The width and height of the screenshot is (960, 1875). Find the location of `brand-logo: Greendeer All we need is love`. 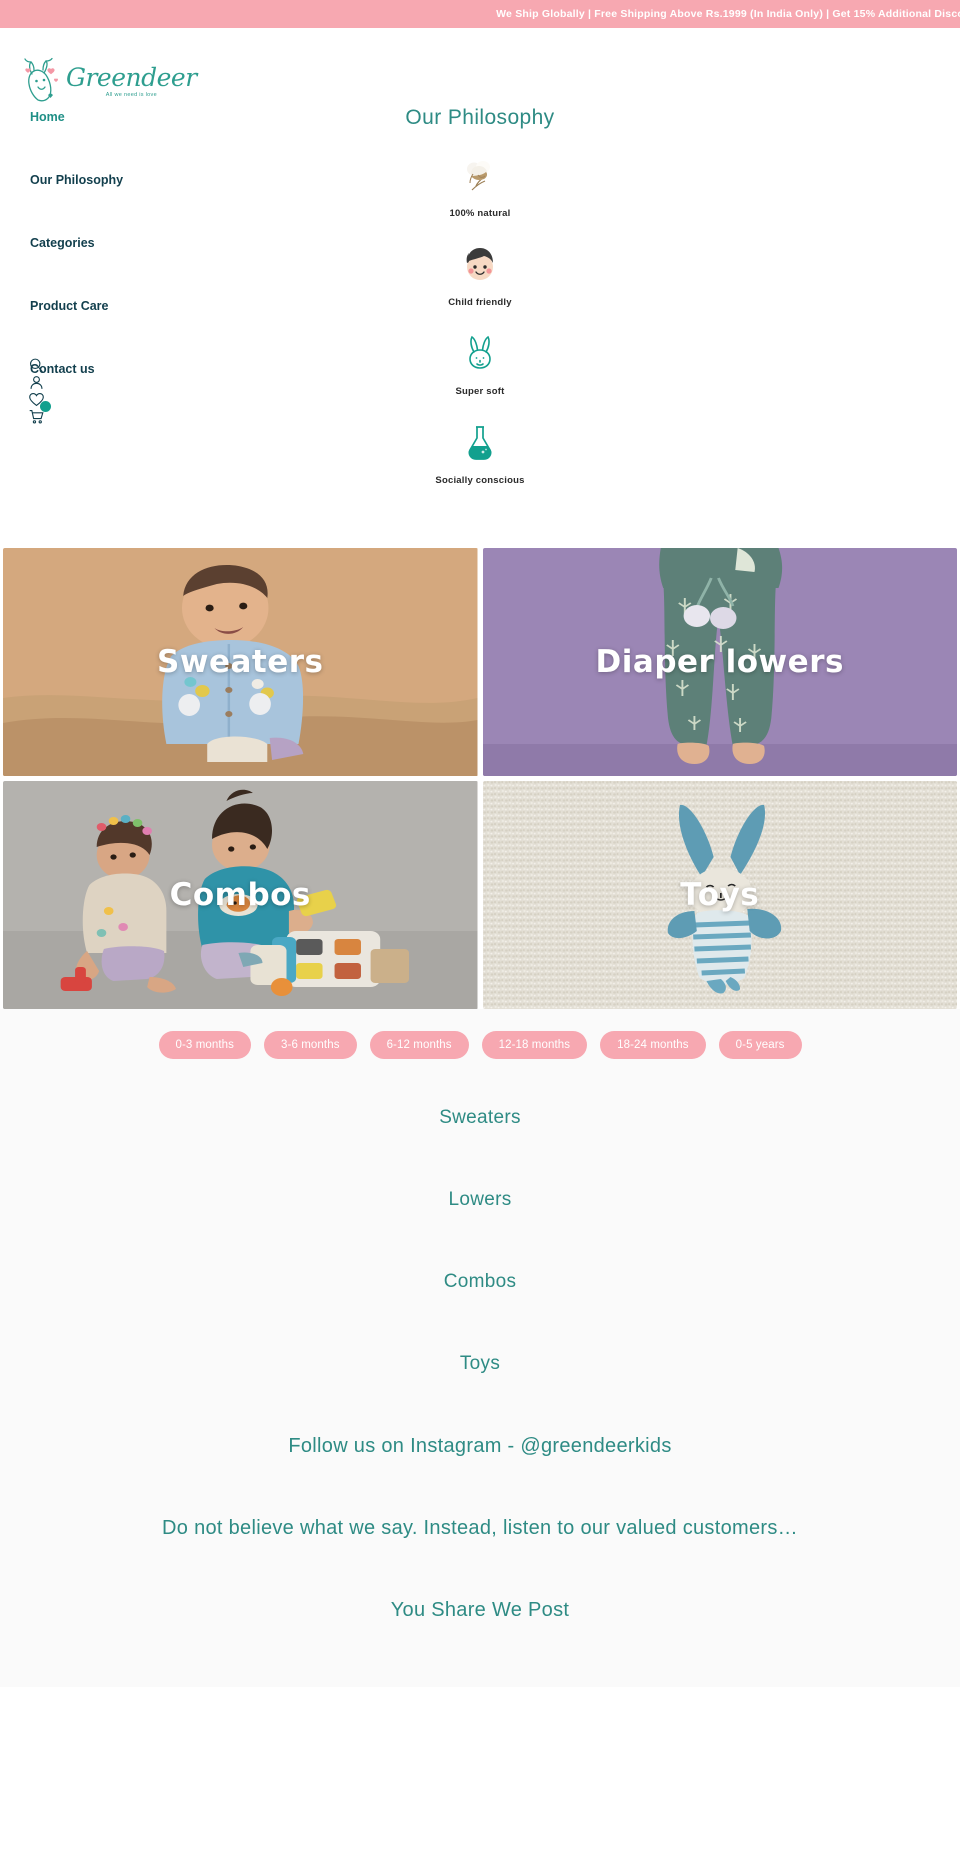

brand-logo: Greendeer All we need is love is located at coordinates (107, 81).